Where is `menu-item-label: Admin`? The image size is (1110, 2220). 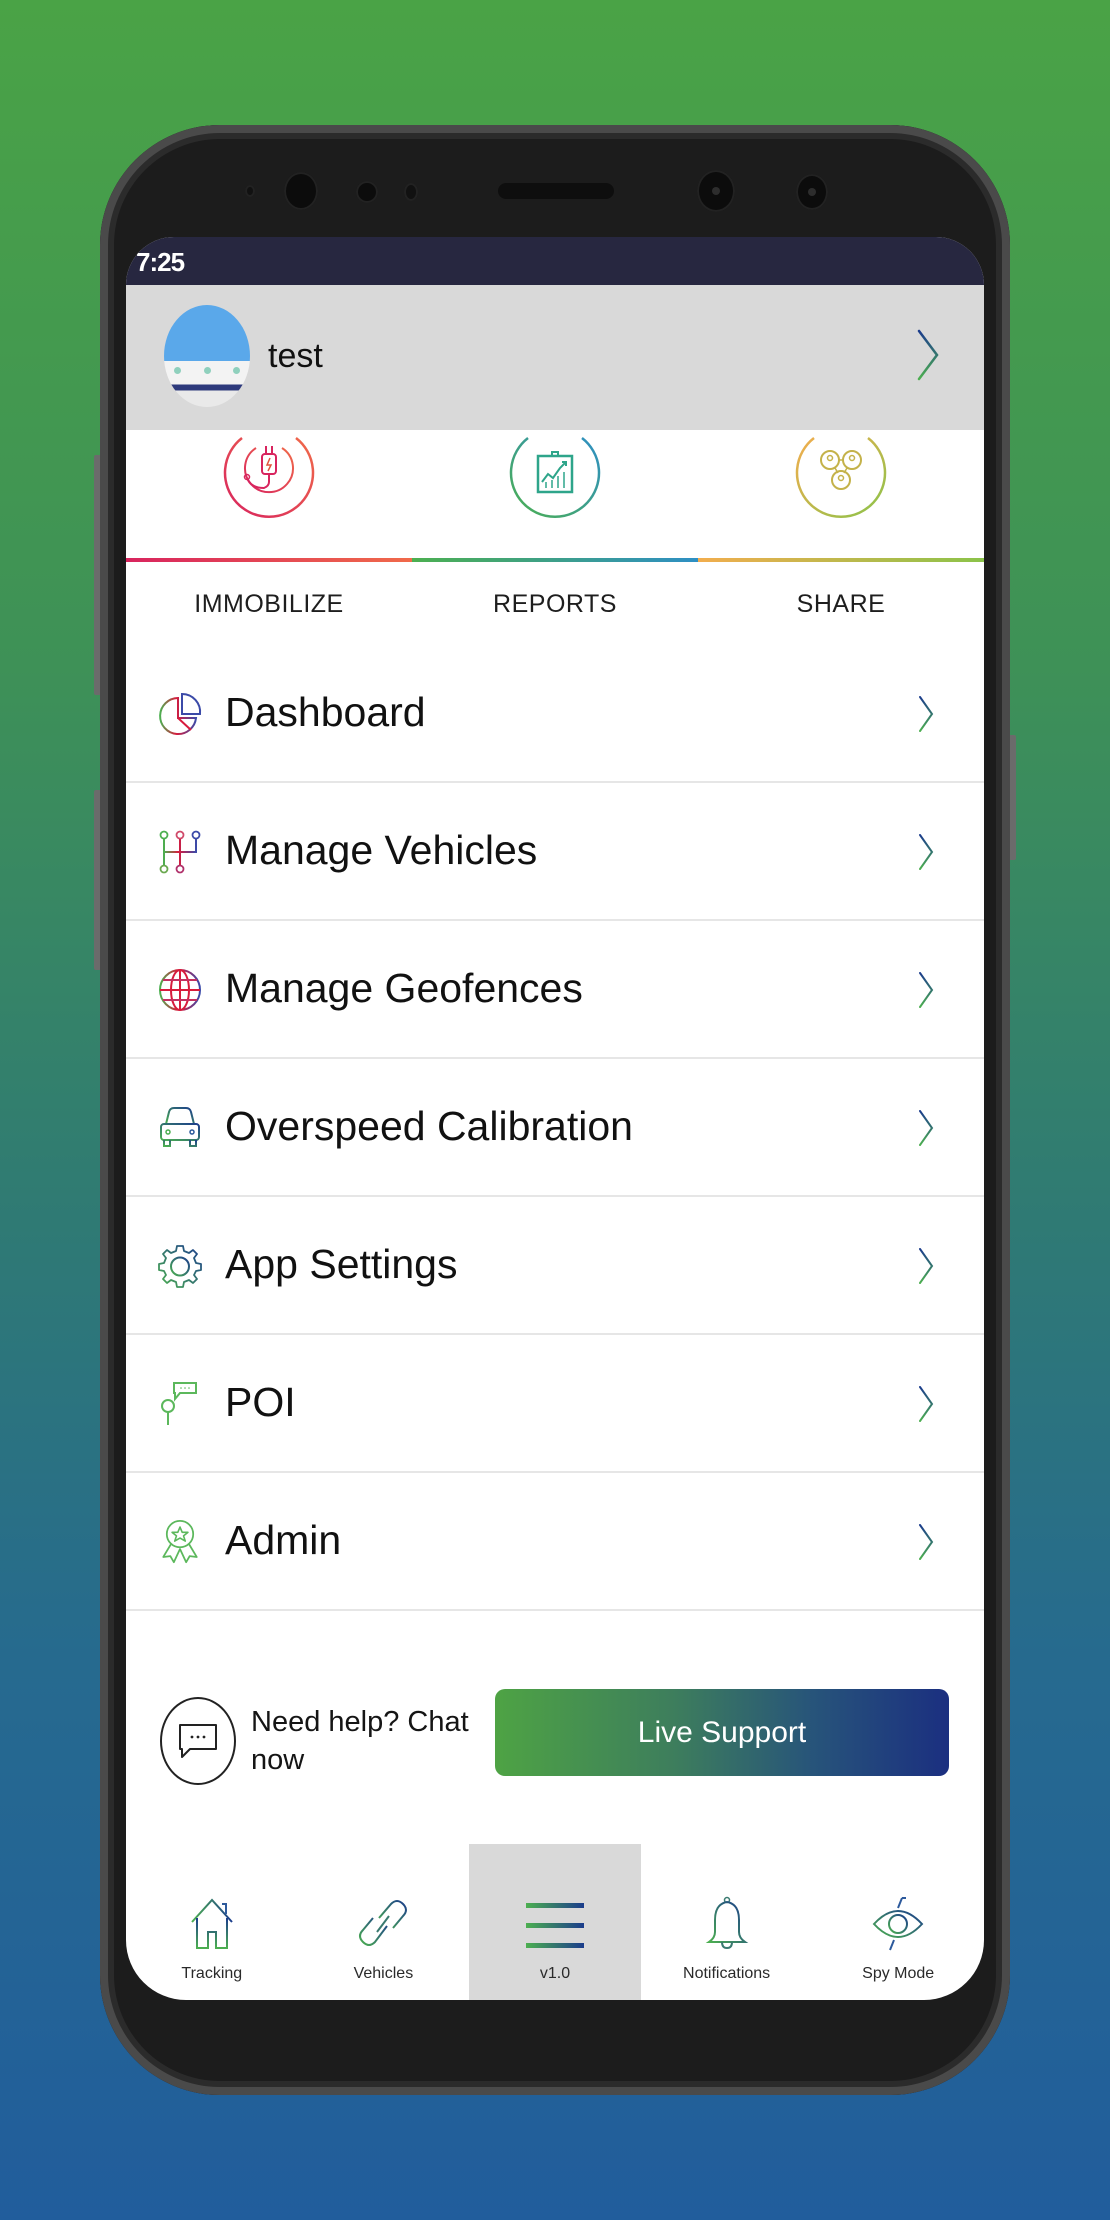
menu-item-label: Admin is located at coordinates (283, 1540).